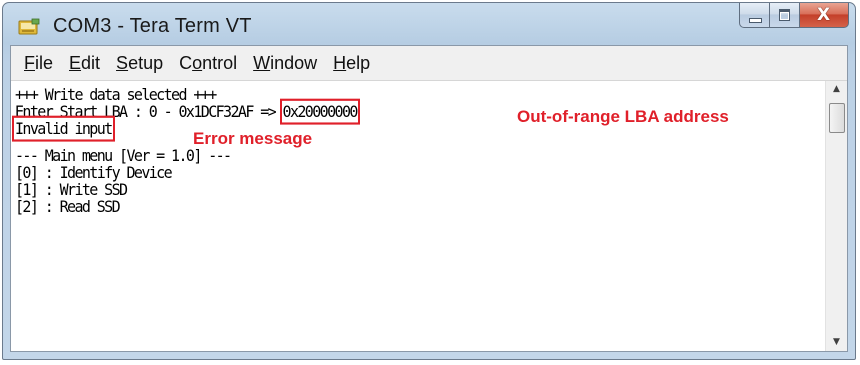 The width and height of the screenshot is (860, 365). I want to click on minimize-button, so click(754, 15).